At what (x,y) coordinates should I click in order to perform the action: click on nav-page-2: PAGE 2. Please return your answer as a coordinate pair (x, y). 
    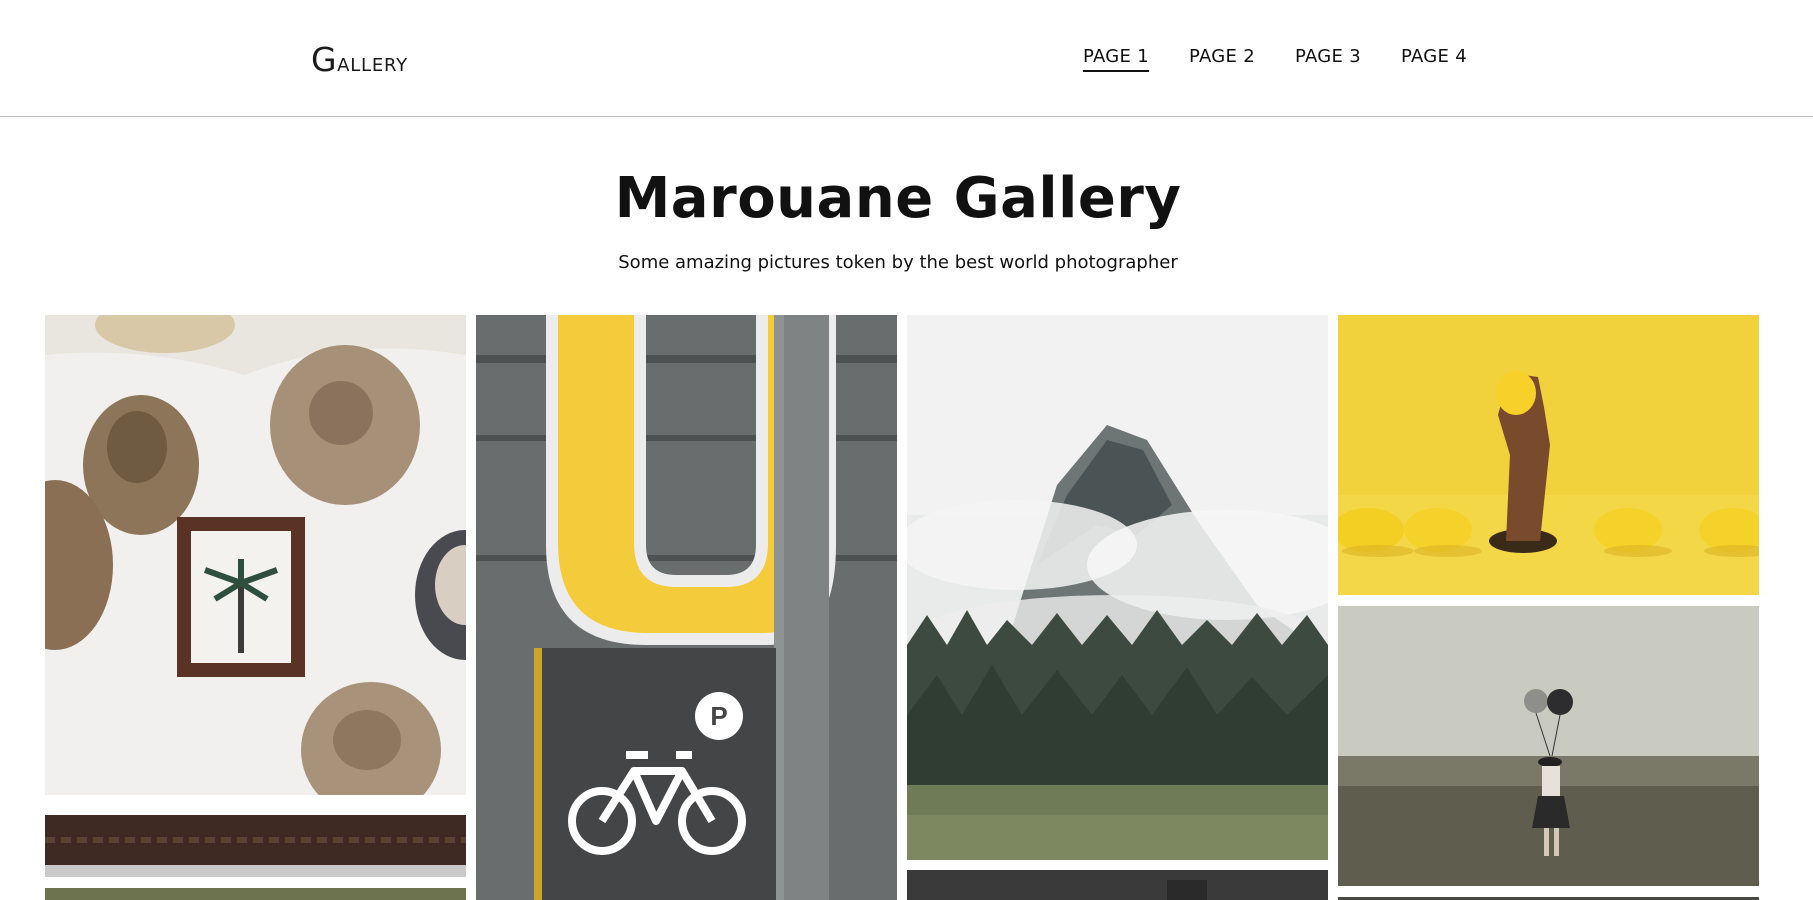
    Looking at the image, I should click on (1222, 59).